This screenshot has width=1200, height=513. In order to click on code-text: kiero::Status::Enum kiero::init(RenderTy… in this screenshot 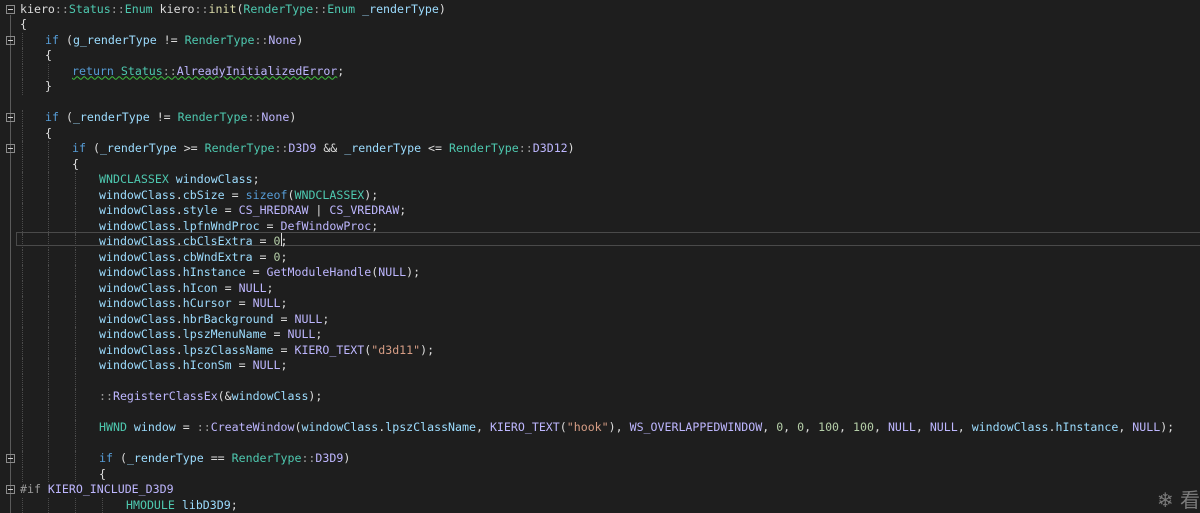, I will do `click(233, 10)`.